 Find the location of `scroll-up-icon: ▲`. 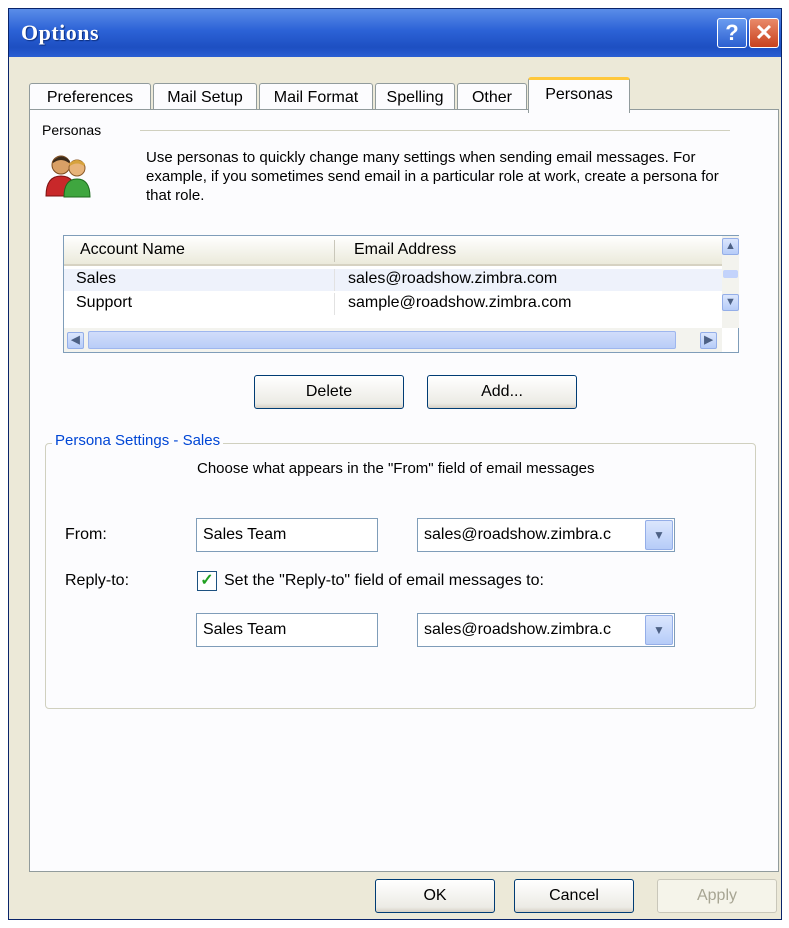

scroll-up-icon: ▲ is located at coordinates (730, 246).